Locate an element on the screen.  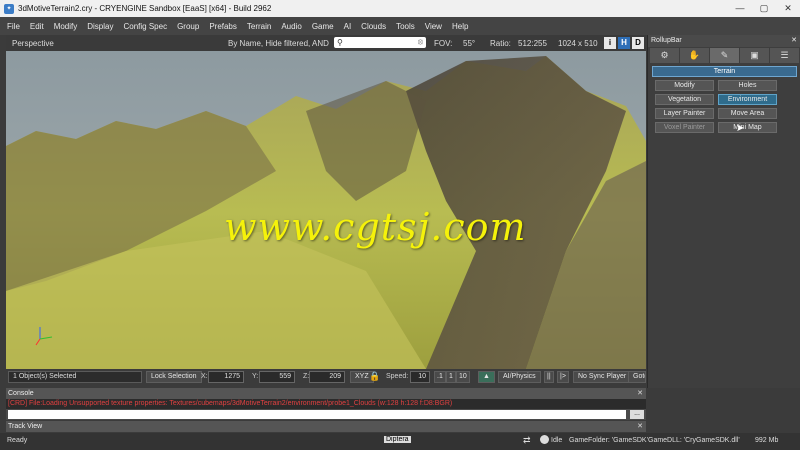
speed-preset-01: .1 is located at coordinates (440, 377).